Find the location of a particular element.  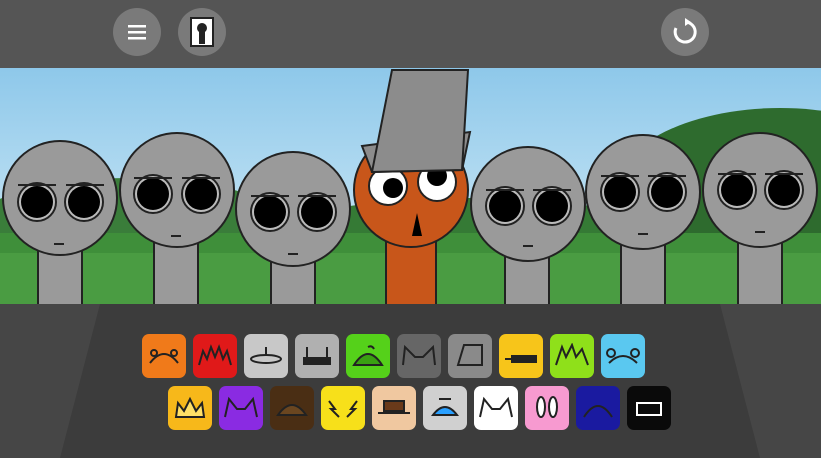

sound-icon-gold-crown is located at coordinates (190, 408).